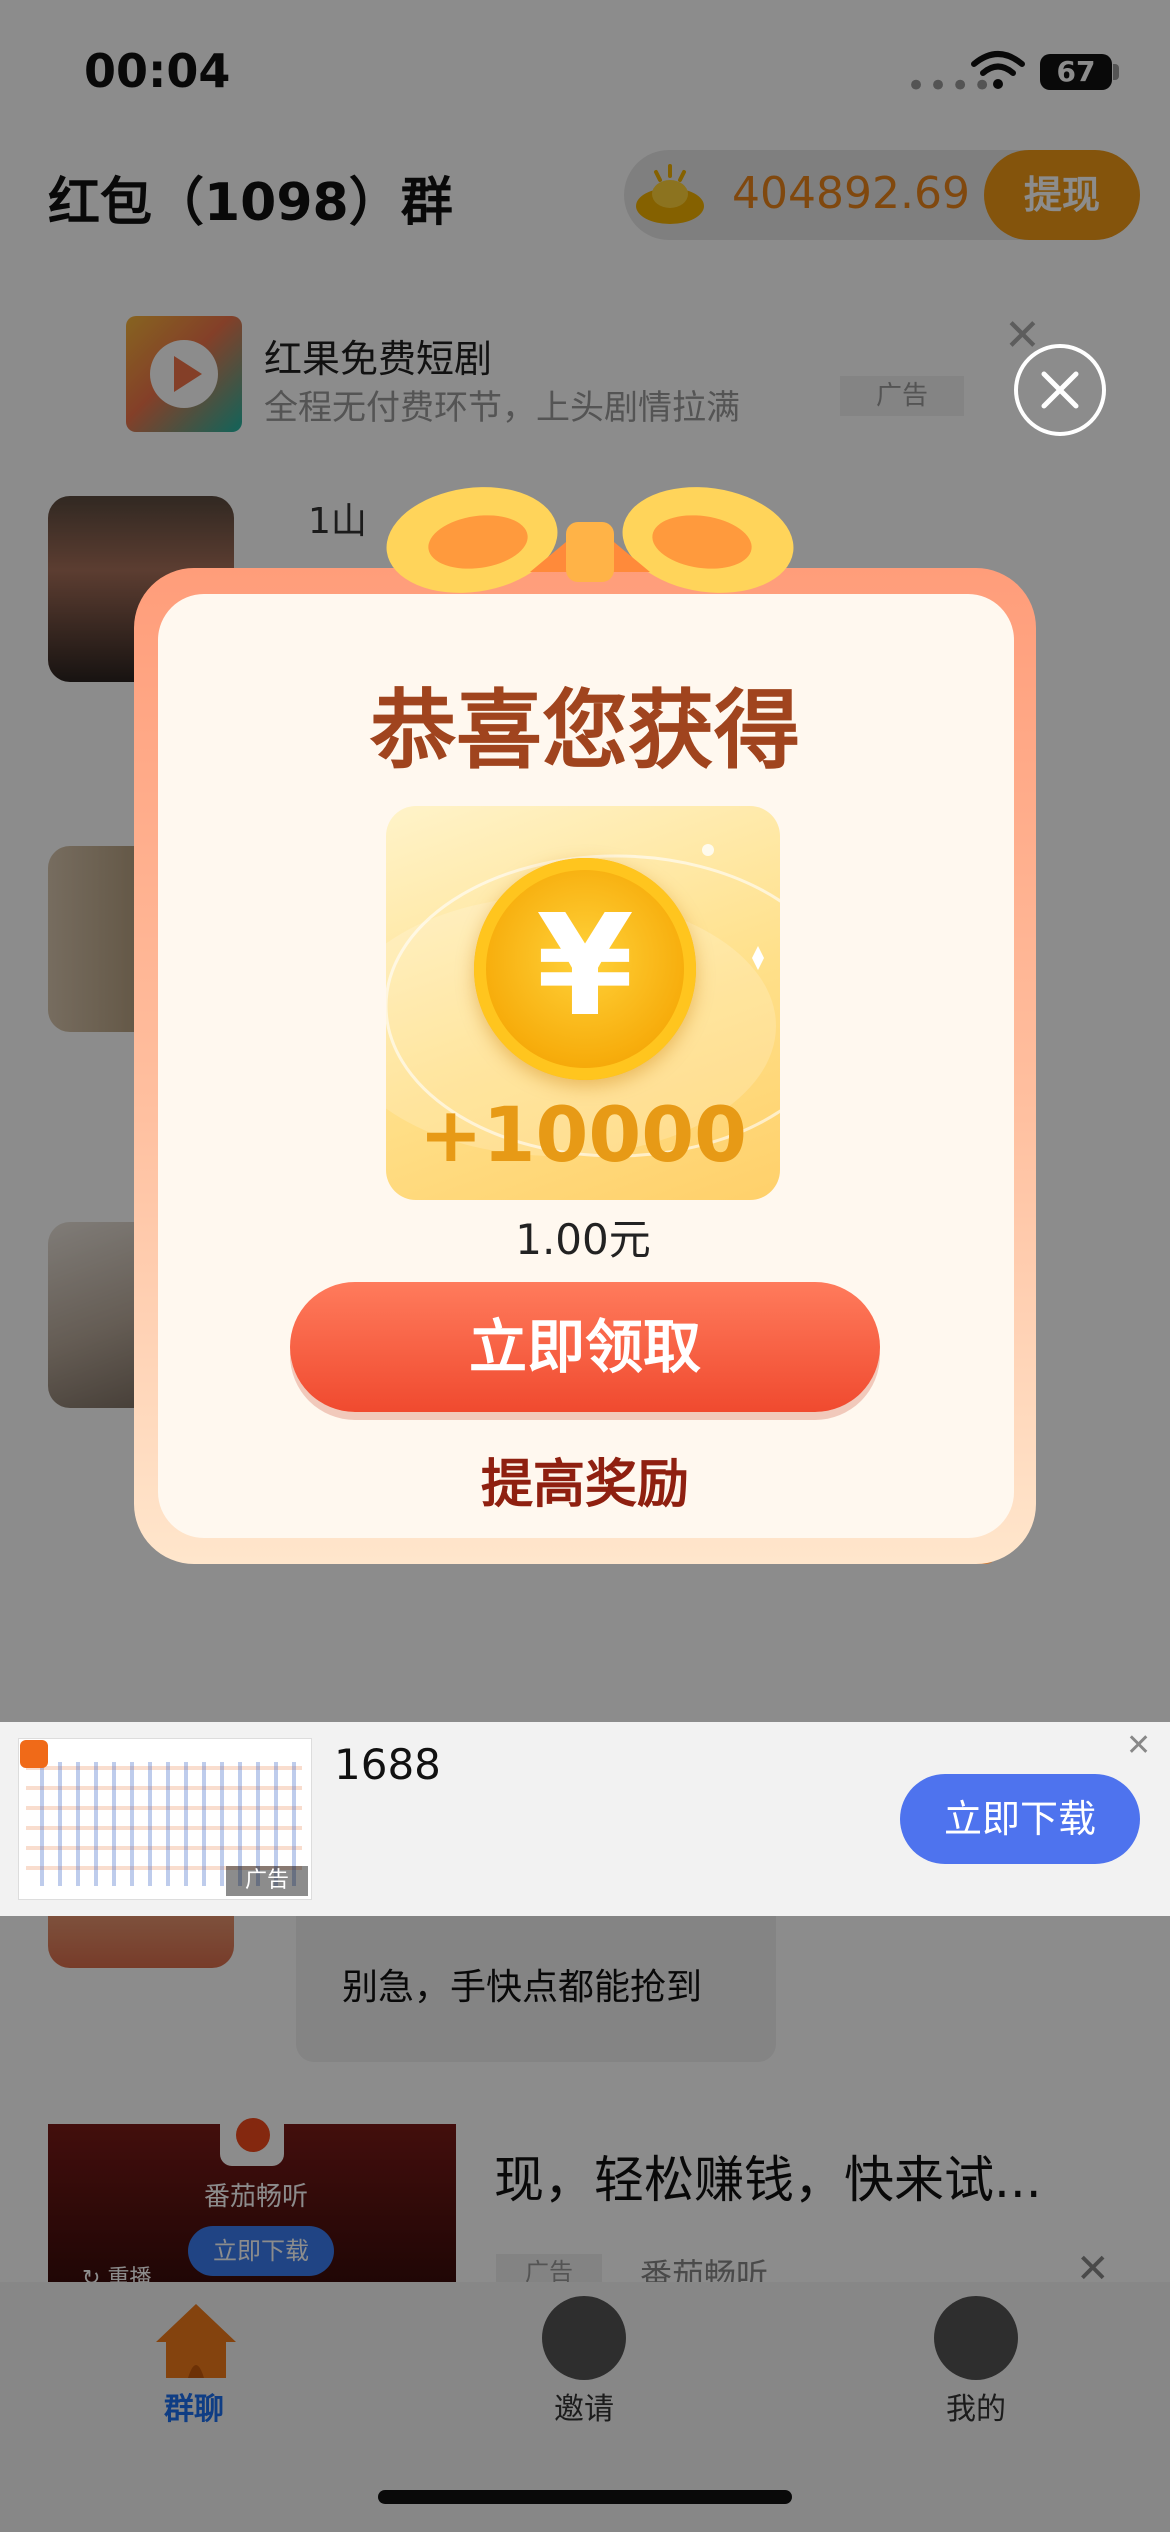 The height and width of the screenshot is (2532, 1170). What do you see at coordinates (585, 731) in the screenshot?
I see `popup-title: 恭喜您获得` at bounding box center [585, 731].